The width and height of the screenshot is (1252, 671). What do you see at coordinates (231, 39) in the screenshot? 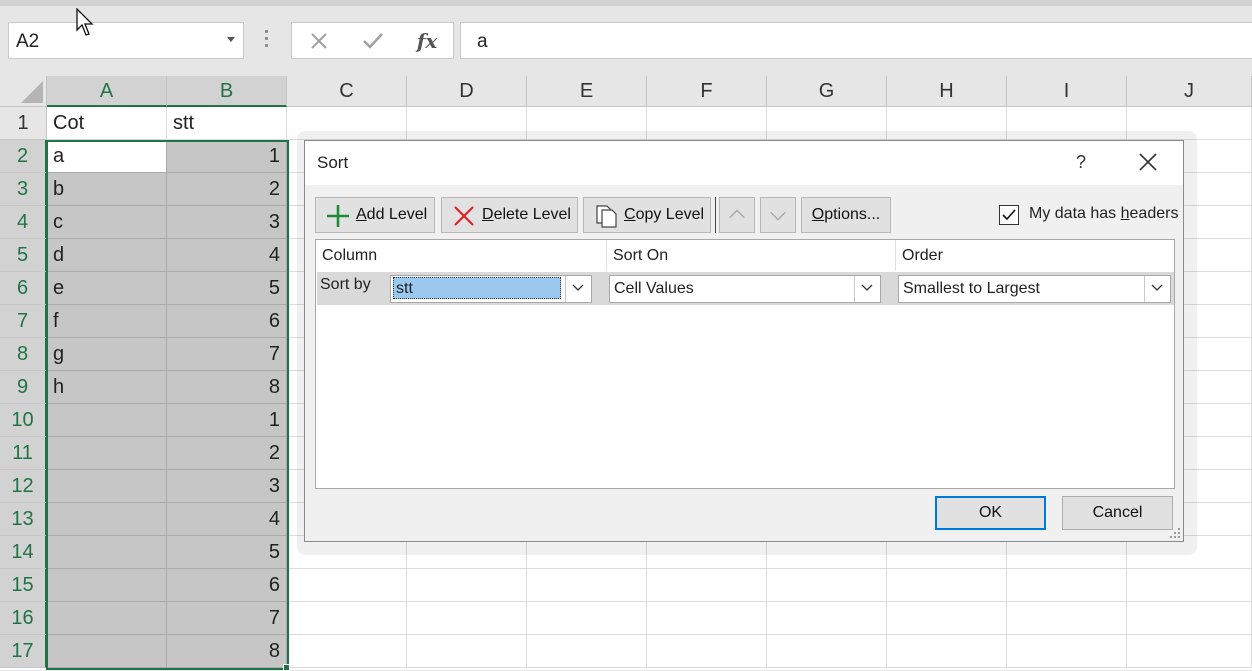
I see `chevron-down-icon` at bounding box center [231, 39].